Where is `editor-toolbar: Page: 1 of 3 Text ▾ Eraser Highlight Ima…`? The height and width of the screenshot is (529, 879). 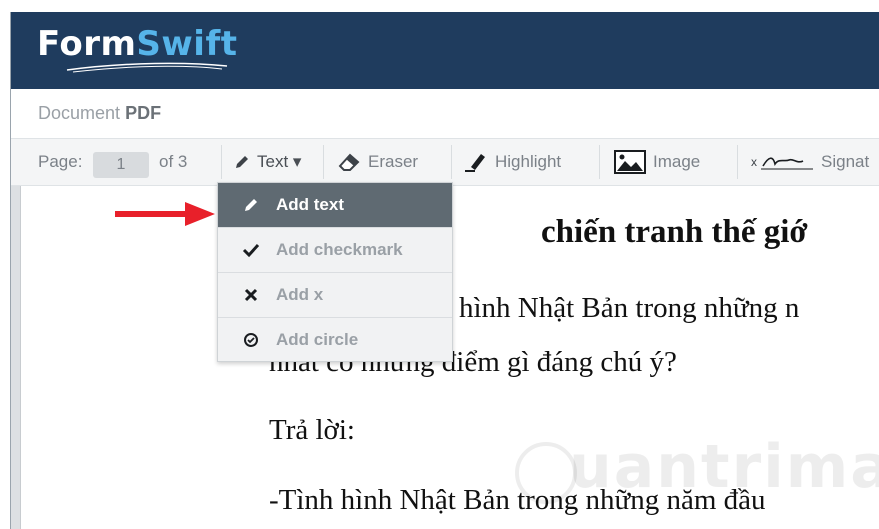
editor-toolbar: Page: 1 of 3 Text ▾ Eraser Highlight Ima… is located at coordinates (445, 162).